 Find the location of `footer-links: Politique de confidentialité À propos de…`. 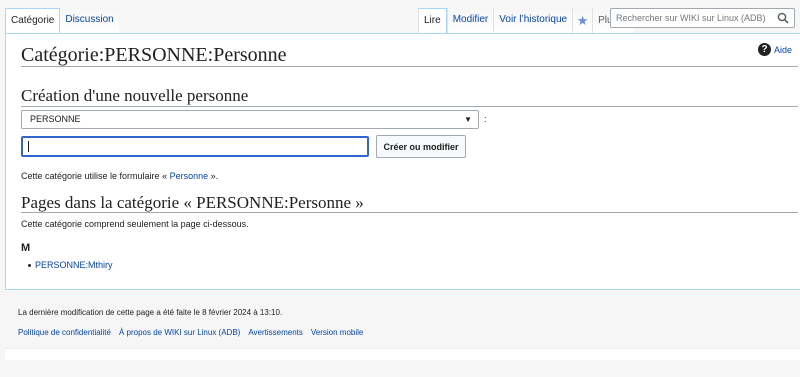

footer-links: Politique de confidentialité À propos de… is located at coordinates (190, 332).